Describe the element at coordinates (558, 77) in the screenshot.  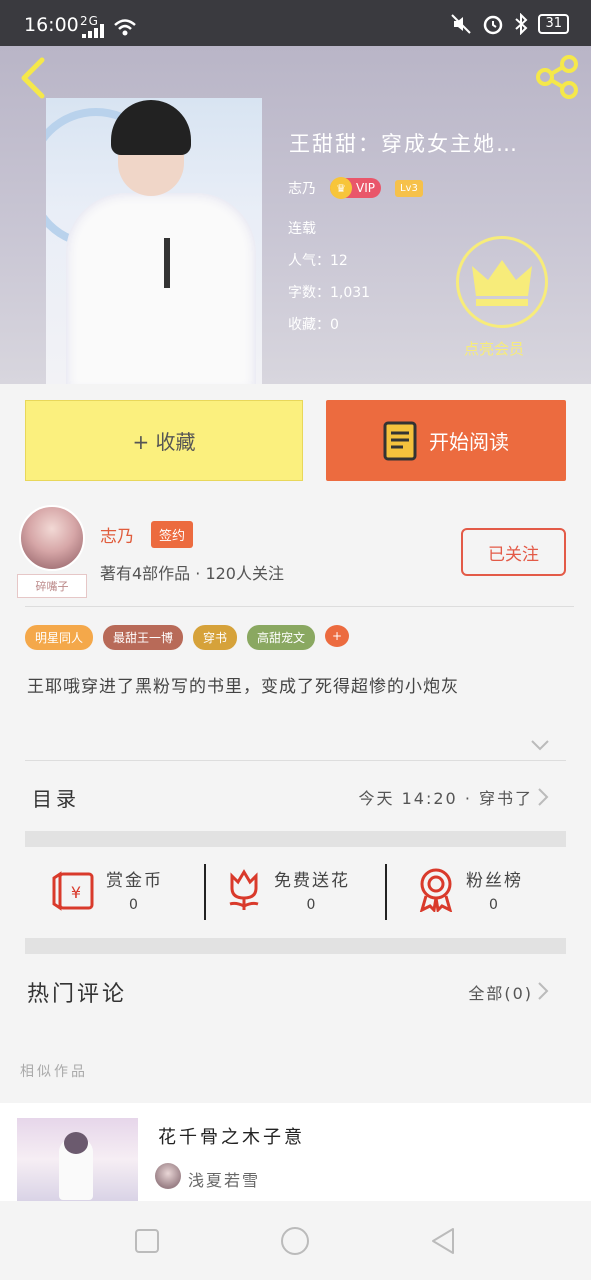
I see `share-icon` at that location.